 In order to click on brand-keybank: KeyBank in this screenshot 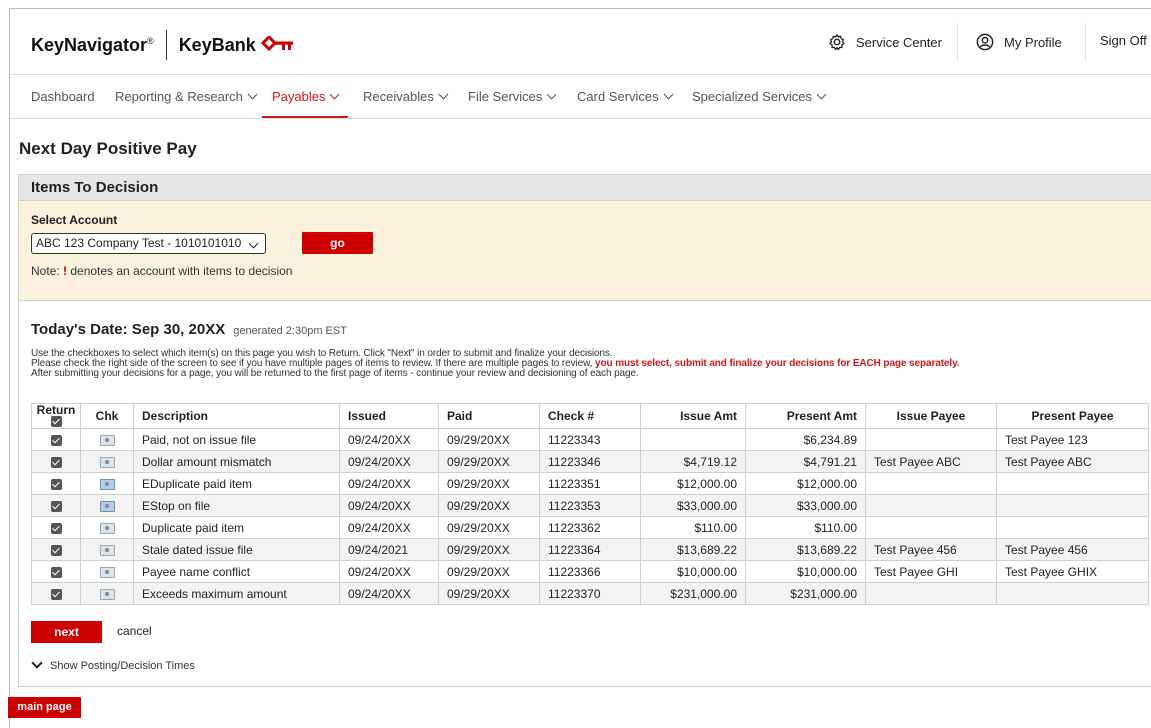, I will do `click(217, 44)`.